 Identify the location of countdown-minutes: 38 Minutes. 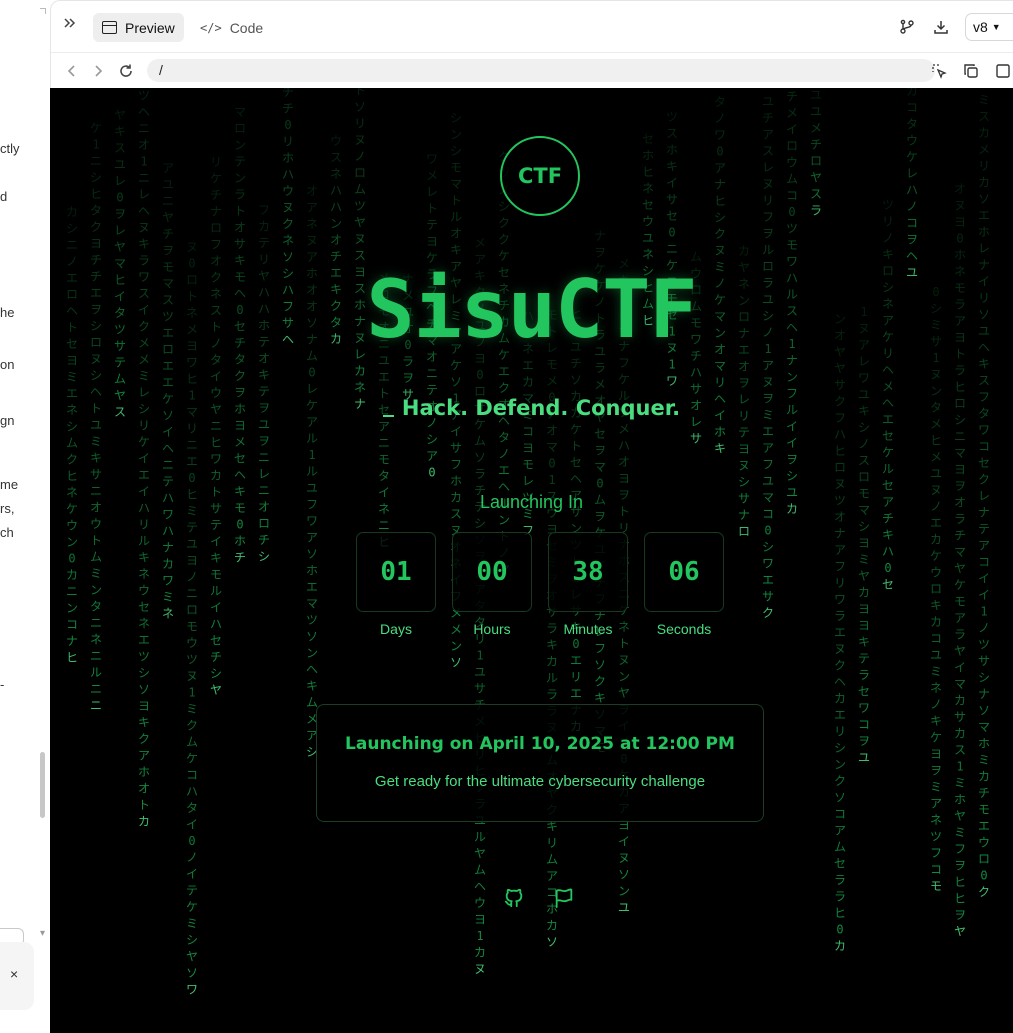
(588, 584).